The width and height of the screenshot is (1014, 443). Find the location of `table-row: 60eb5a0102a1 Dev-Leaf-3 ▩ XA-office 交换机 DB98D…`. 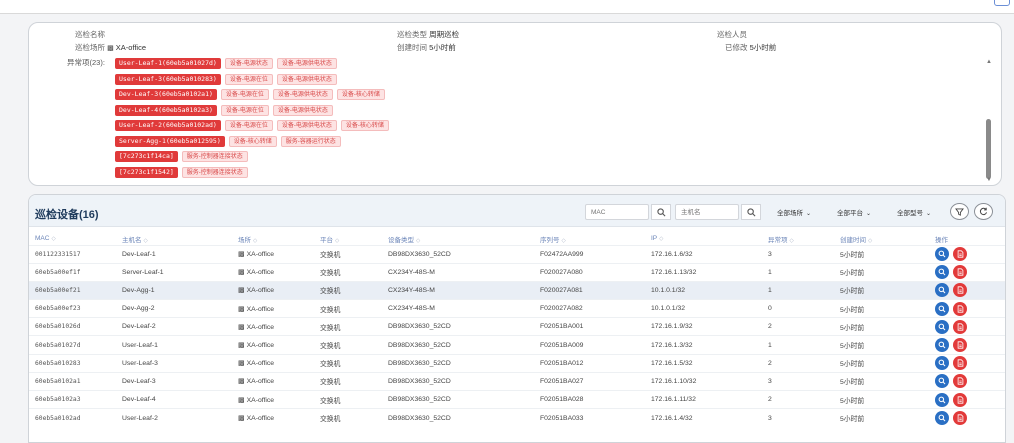

table-row: 60eb5a0102a1 Dev-Leaf-3 ▩ XA-office 交换机 DB98D… is located at coordinates (517, 381).